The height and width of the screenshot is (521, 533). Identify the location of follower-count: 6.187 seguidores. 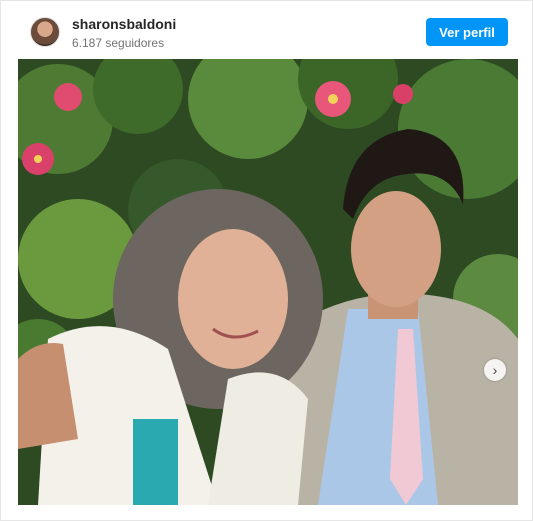
(118, 43).